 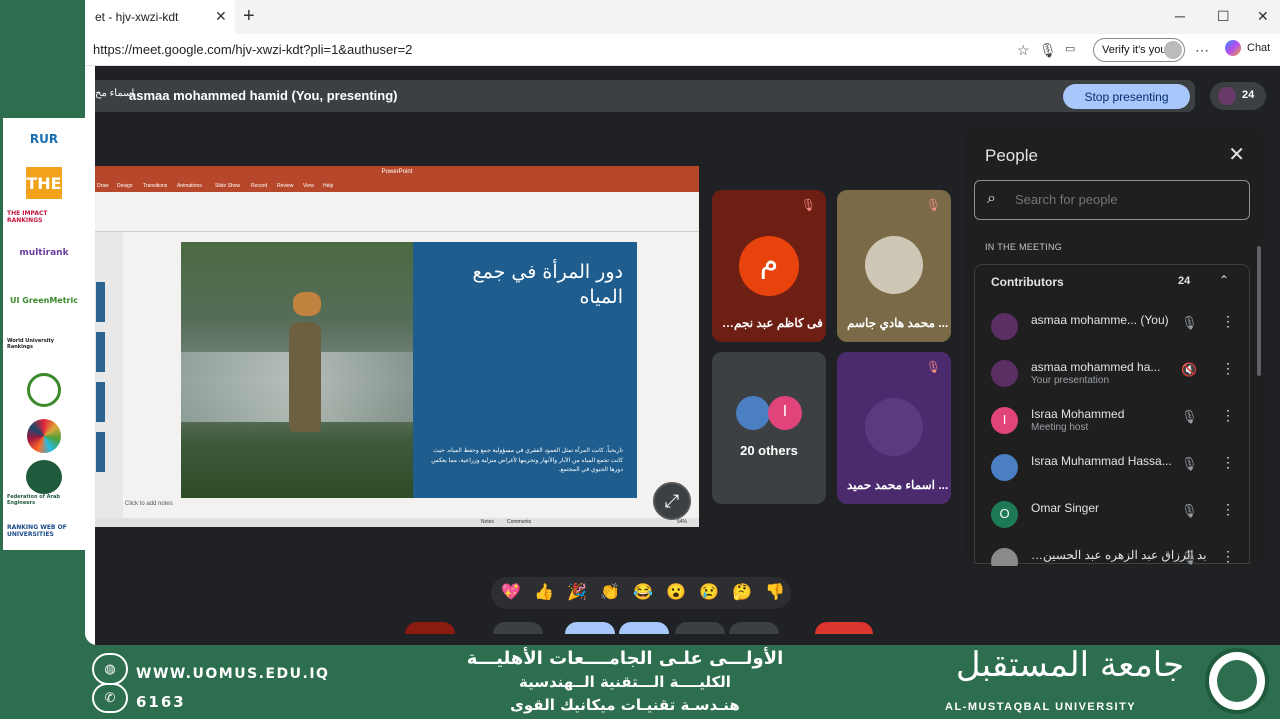 I want to click on ribbon-tab: Help, so click(x=328, y=186).